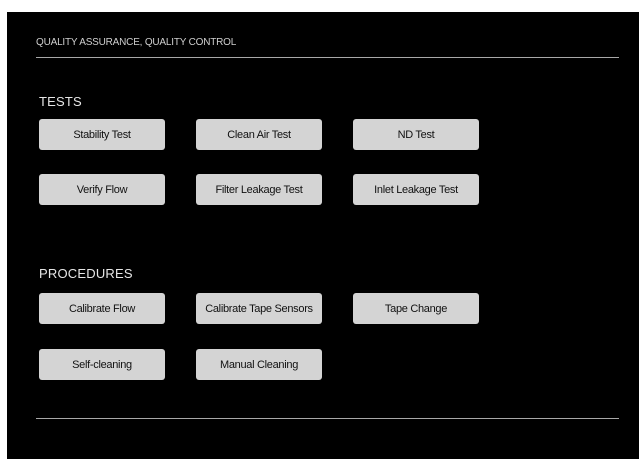 The height and width of the screenshot is (459, 642). What do you see at coordinates (102, 308) in the screenshot?
I see `calibrate-flow-button: Calibrate Flow` at bounding box center [102, 308].